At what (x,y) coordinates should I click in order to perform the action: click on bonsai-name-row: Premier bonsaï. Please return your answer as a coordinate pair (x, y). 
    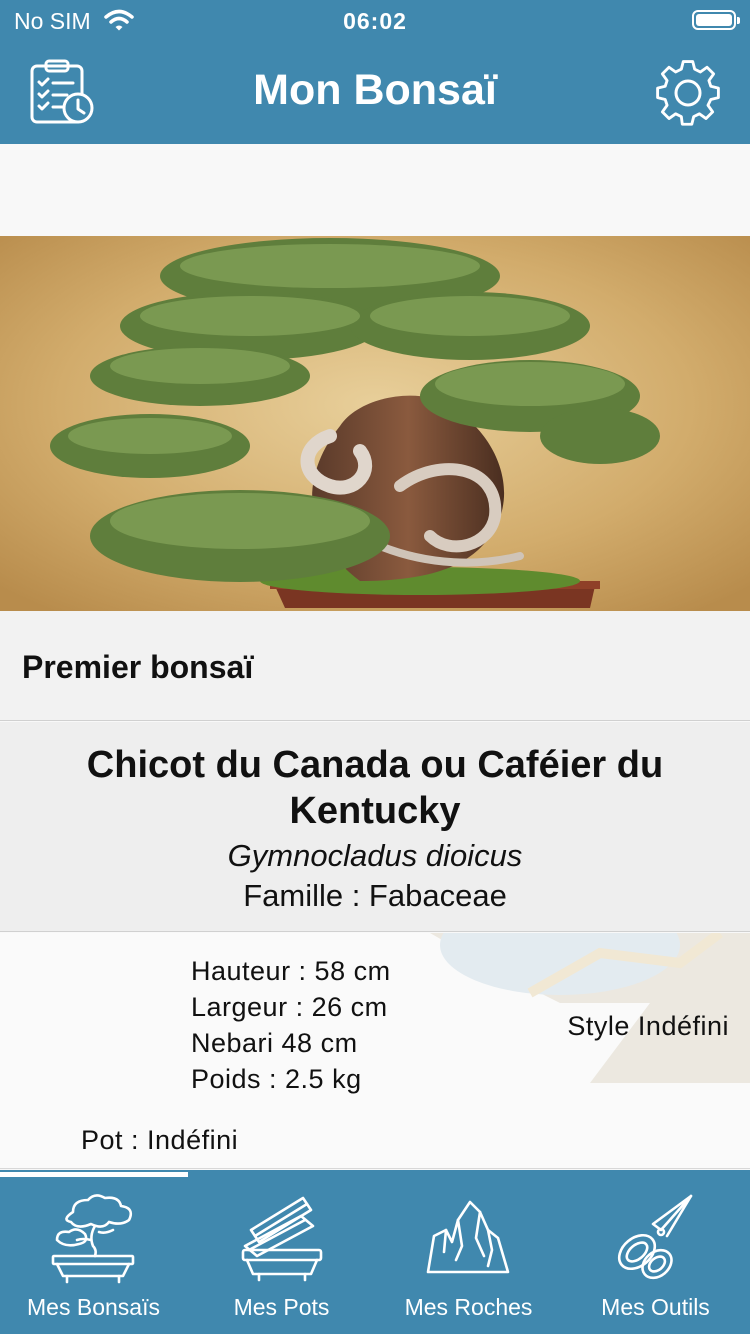
    Looking at the image, I should click on (375, 666).